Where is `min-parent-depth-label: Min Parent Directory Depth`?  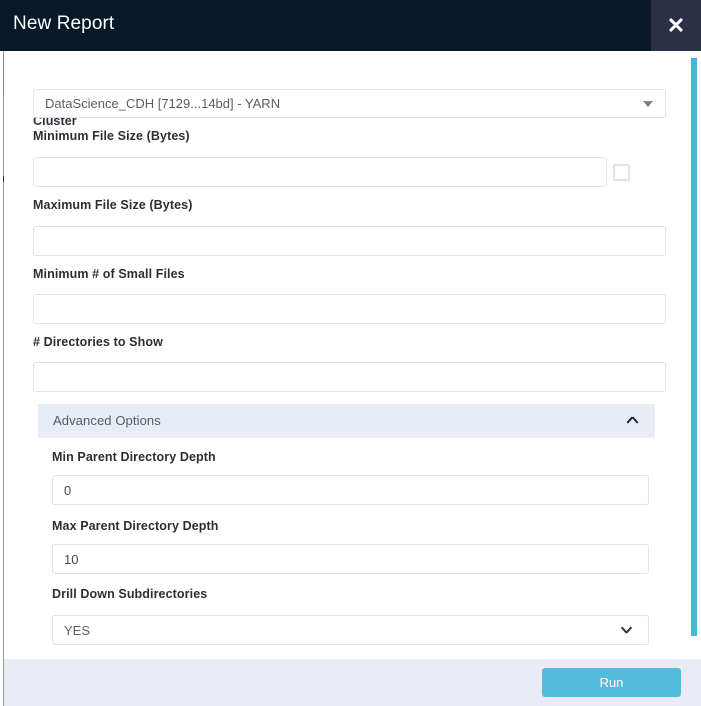 min-parent-depth-label: Min Parent Directory Depth is located at coordinates (134, 457).